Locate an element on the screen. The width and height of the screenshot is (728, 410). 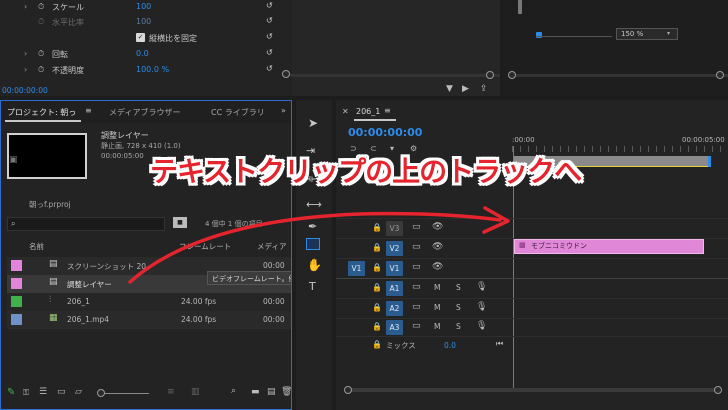
adjustment-layer-clip: ▩ モブニコミウドン is located at coordinates (609, 246).